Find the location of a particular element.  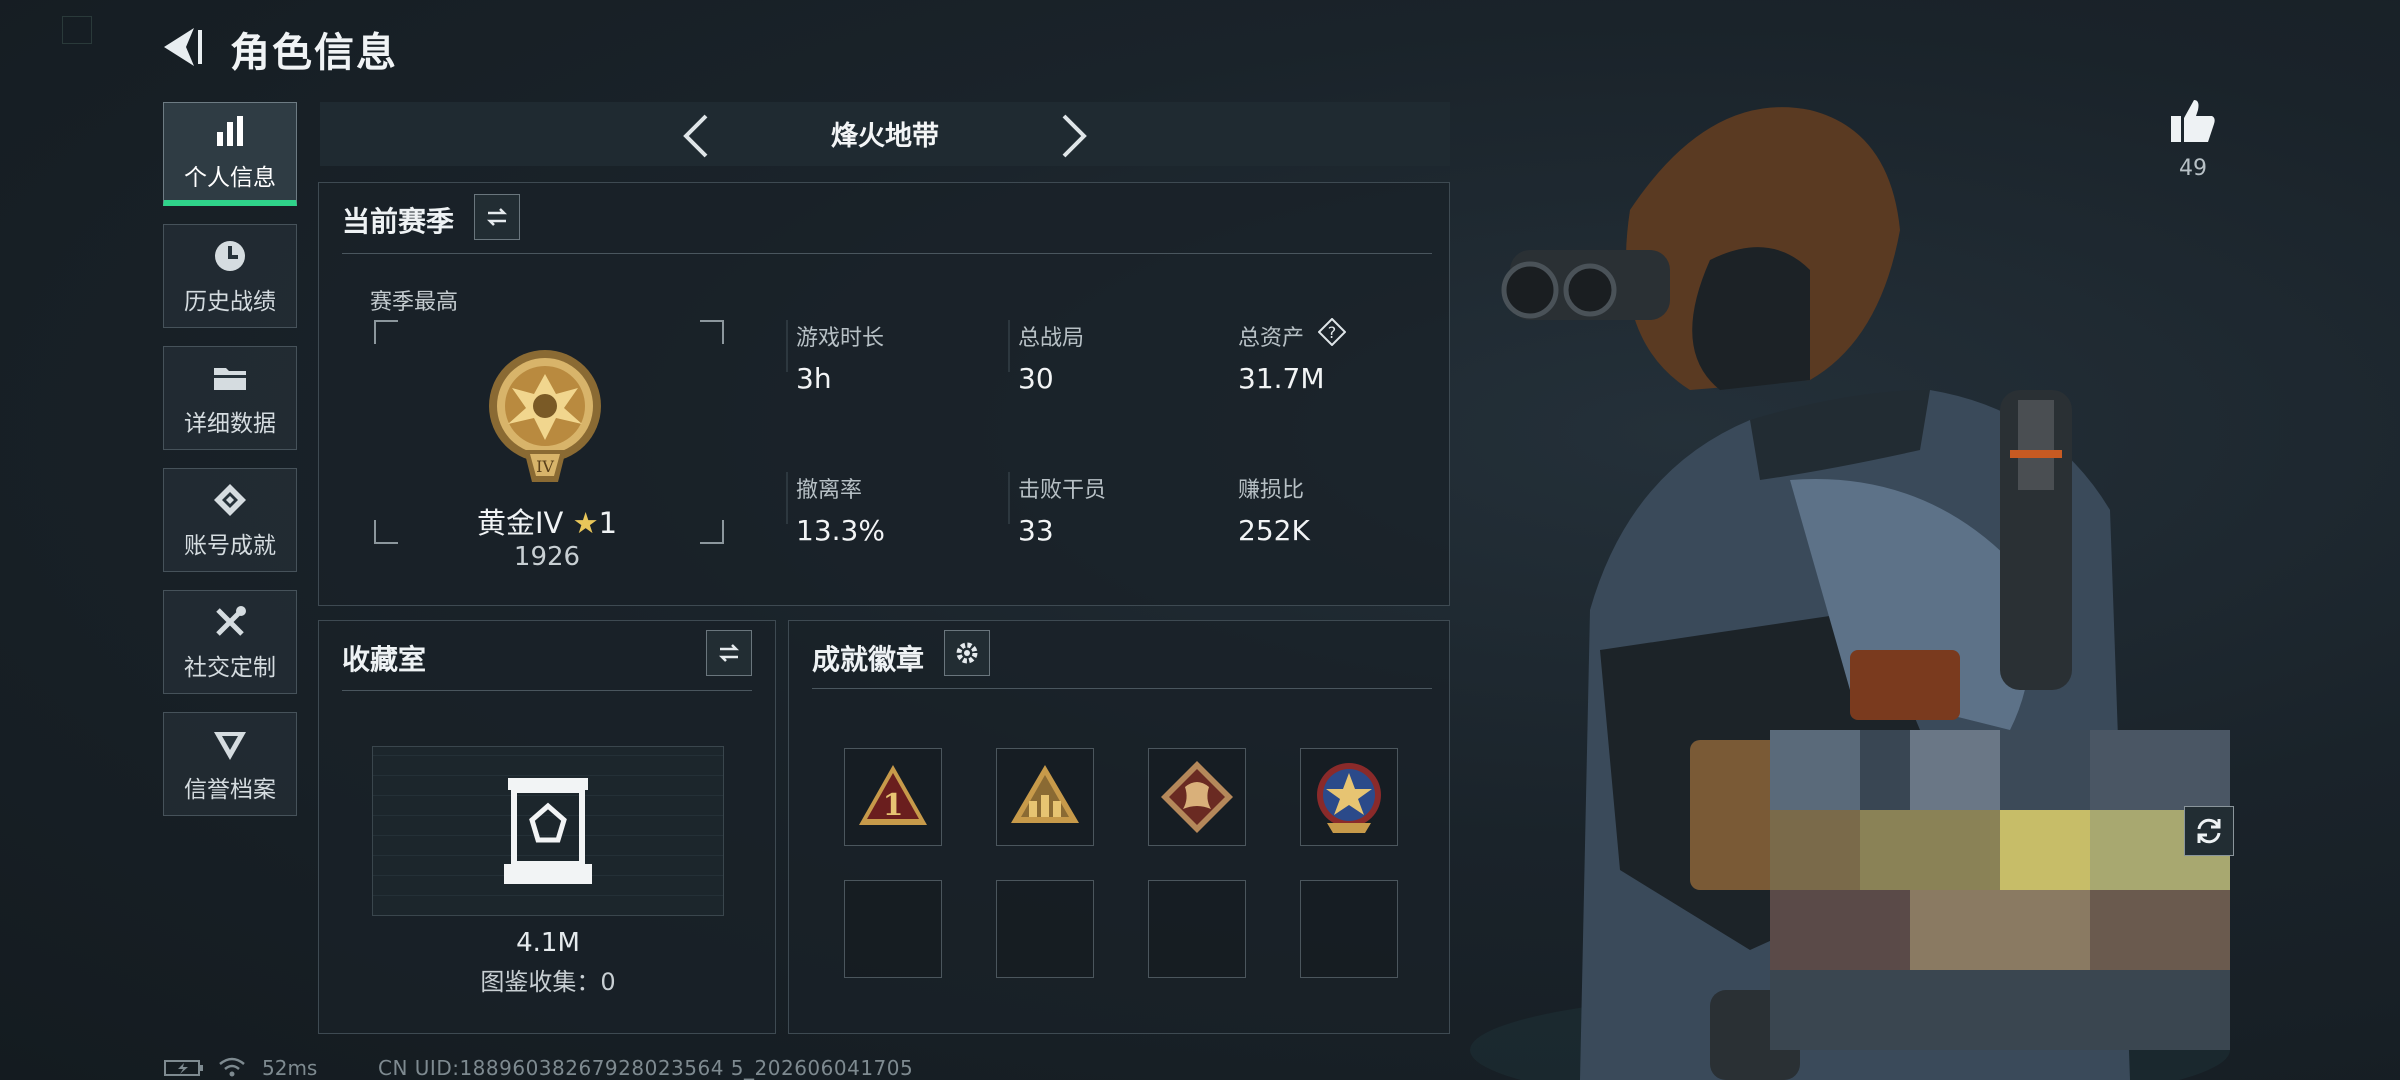

catalog-row: 图鉴收集：0 is located at coordinates (548, 979).